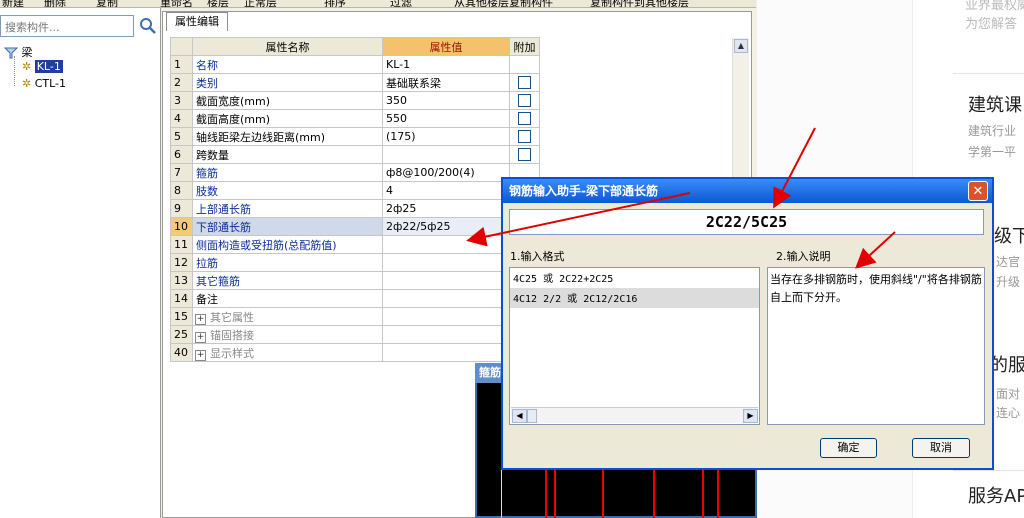 The width and height of the screenshot is (1024, 518). Describe the element at coordinates (401, 3) in the screenshot. I see `toolbar-filter: 过滤` at that location.